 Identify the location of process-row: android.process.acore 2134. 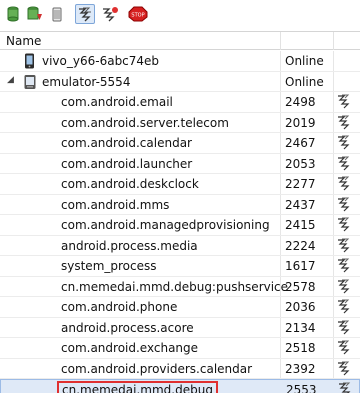
(180, 328).